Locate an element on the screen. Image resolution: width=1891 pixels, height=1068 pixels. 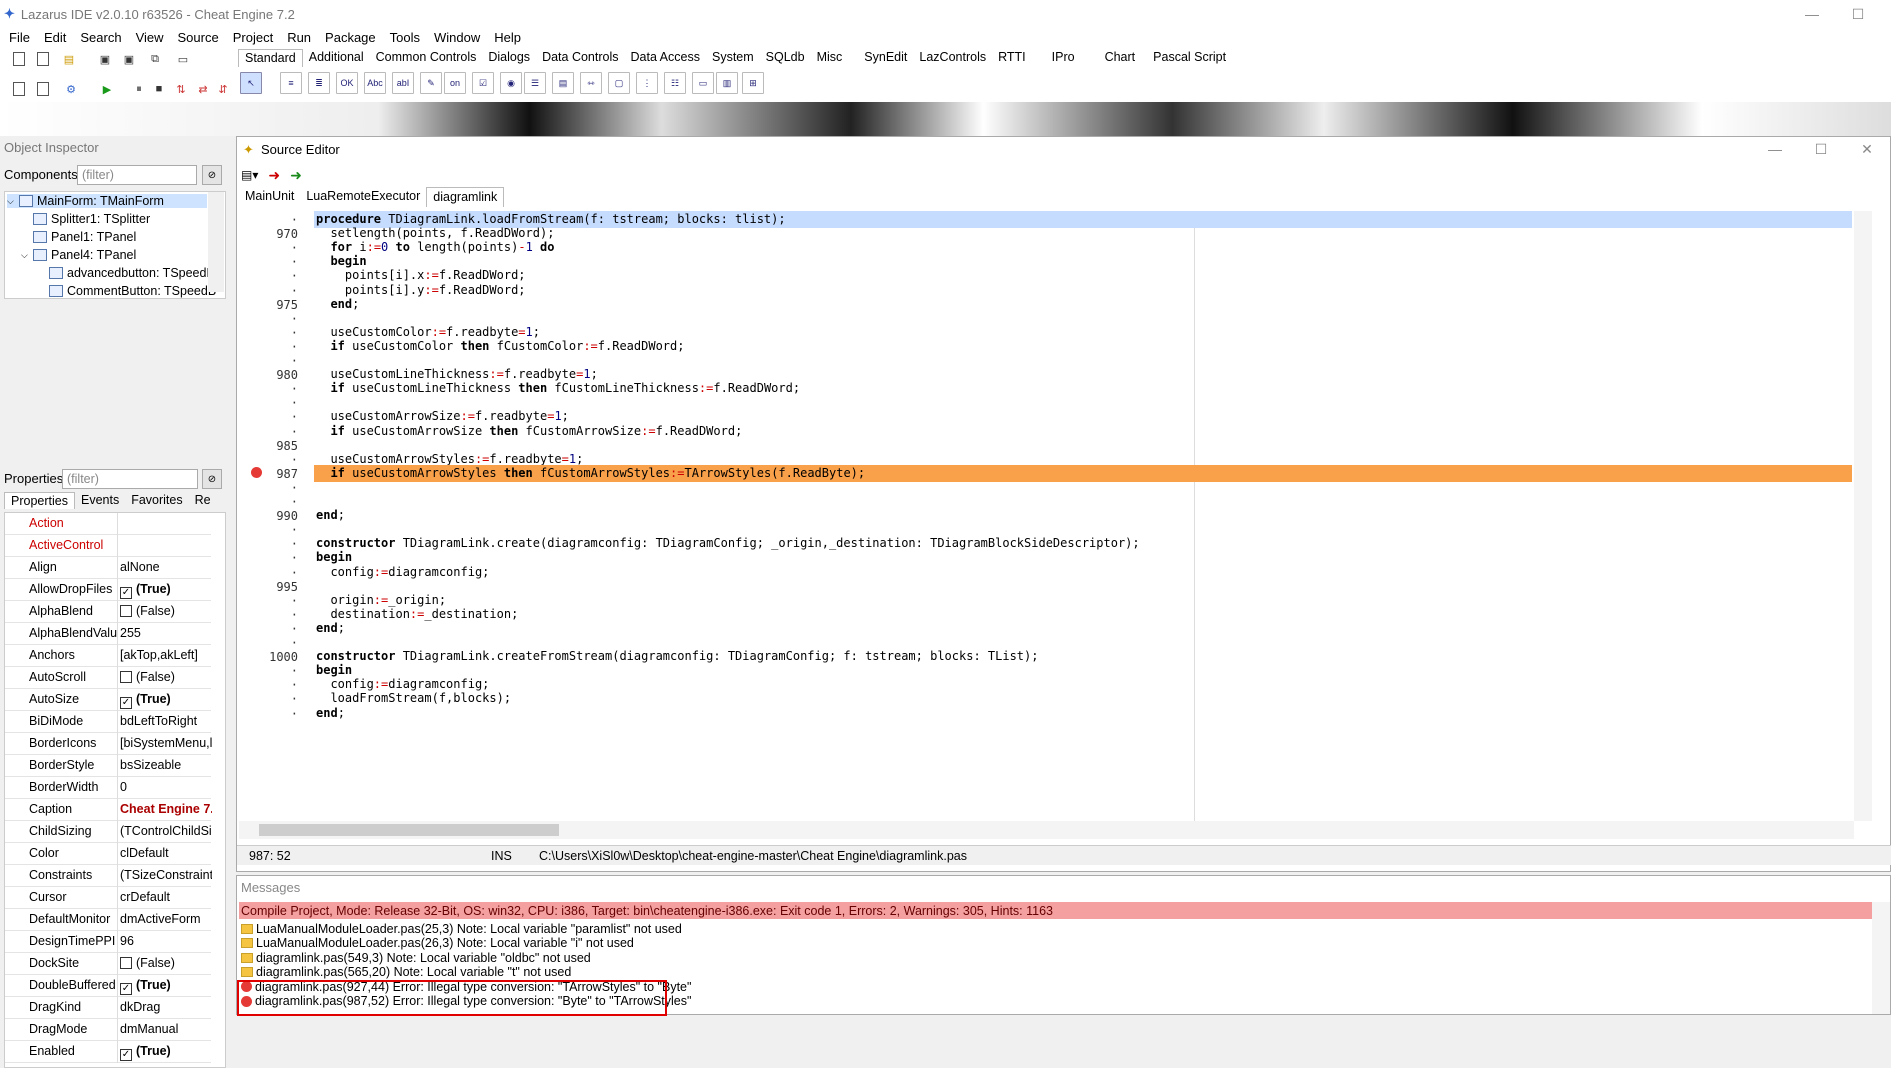
stop-icon: ■ is located at coordinates (159, 89).